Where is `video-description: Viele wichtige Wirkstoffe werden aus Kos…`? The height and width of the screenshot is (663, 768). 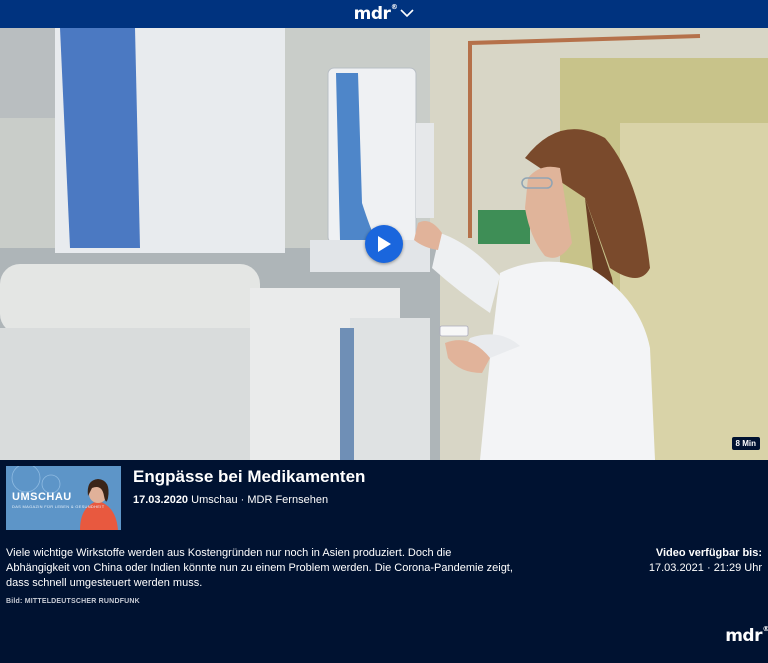 video-description: Viele wichtige Wirkstoffe werden aus Kos… is located at coordinates (259, 568).